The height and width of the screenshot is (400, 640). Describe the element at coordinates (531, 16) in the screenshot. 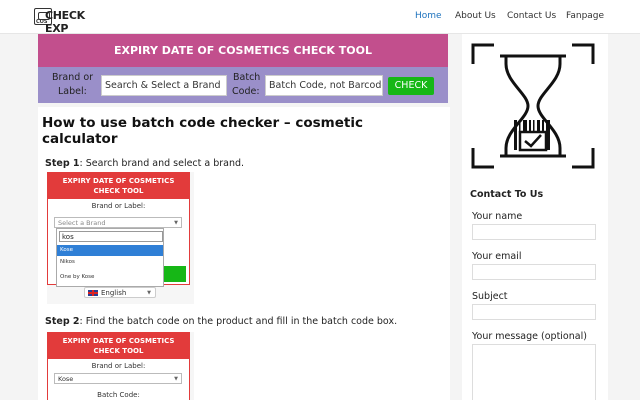

I see `nav-contact-us: Contact Us` at that location.